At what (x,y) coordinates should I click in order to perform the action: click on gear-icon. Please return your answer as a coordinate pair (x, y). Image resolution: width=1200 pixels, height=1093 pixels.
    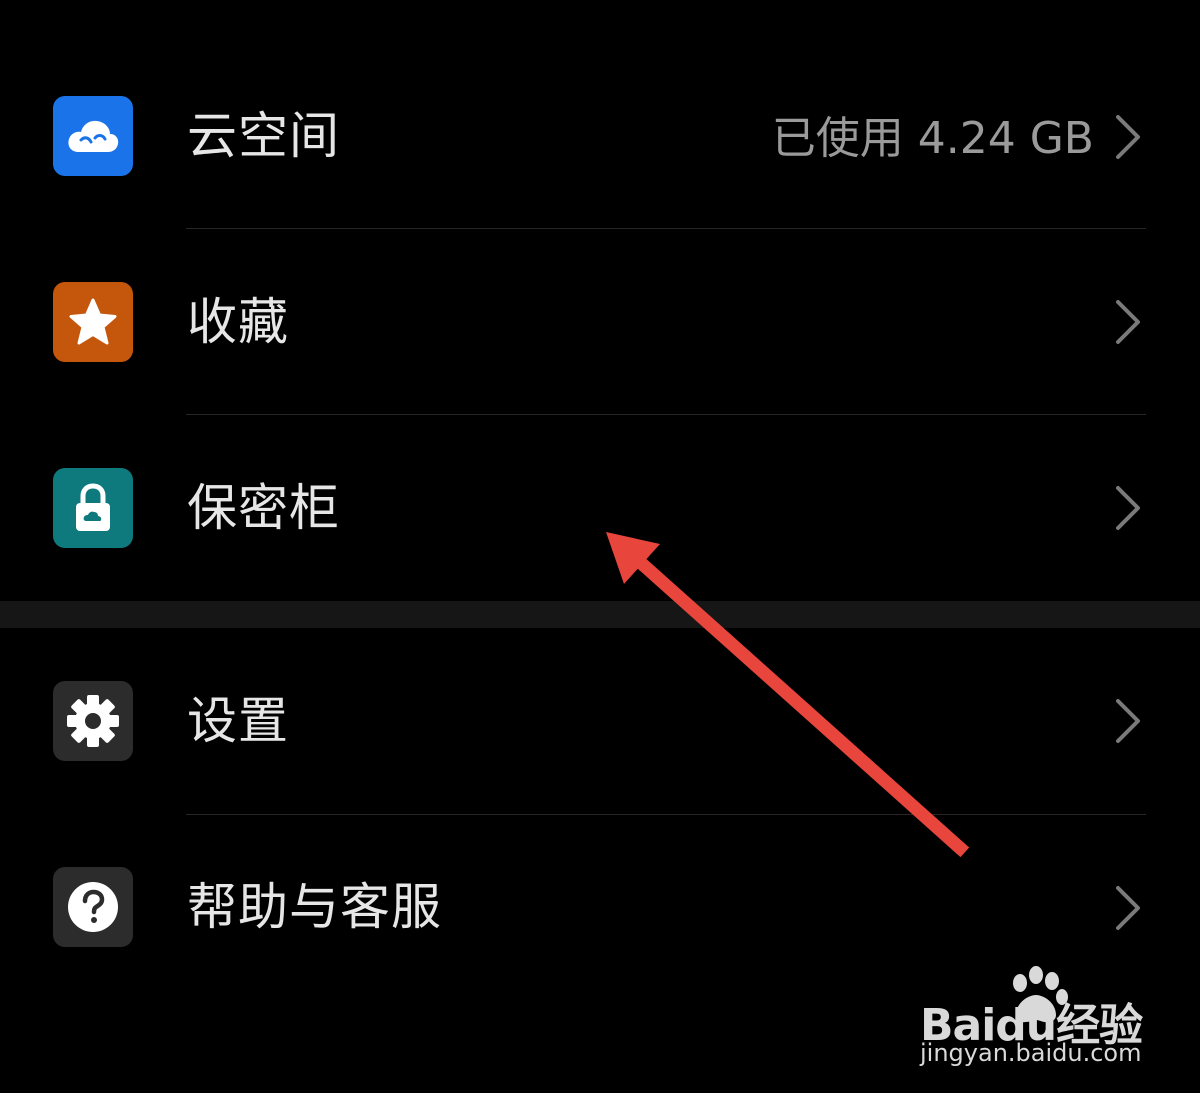
    Looking at the image, I should click on (93, 721).